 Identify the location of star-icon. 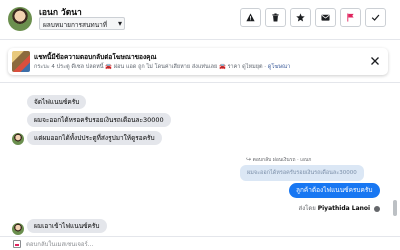
(300, 17).